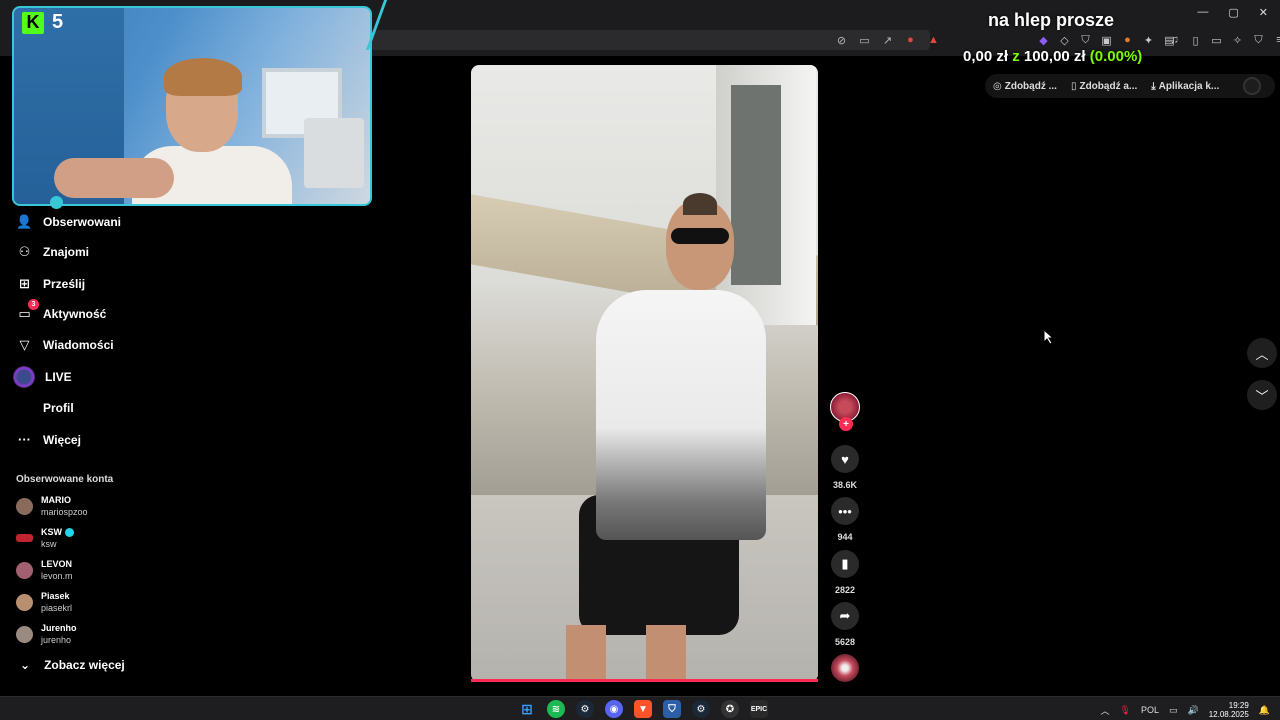 Image resolution: width=1280 pixels, height=720 pixels. What do you see at coordinates (56, 640) in the screenshot?
I see `account-handle: jurenho` at bounding box center [56, 640].